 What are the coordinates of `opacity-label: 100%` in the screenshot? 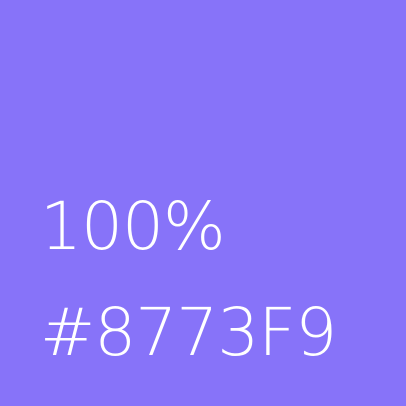 It's located at (133, 226).